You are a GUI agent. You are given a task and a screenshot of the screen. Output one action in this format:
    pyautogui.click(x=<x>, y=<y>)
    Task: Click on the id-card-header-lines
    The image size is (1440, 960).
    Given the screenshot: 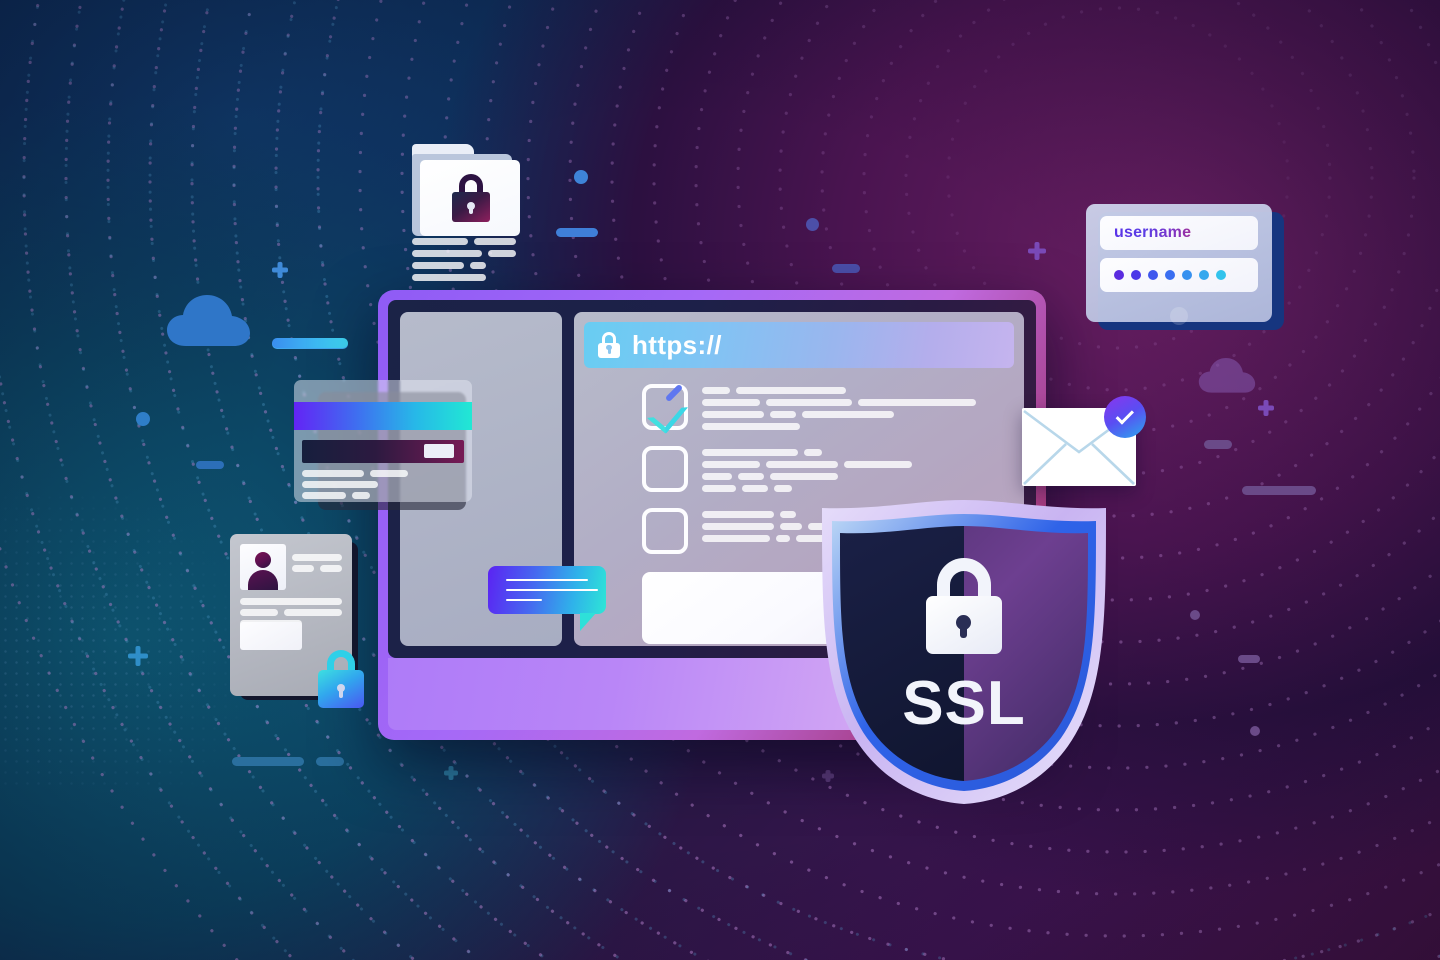 What is the action you would take?
    pyautogui.click(x=317, y=563)
    